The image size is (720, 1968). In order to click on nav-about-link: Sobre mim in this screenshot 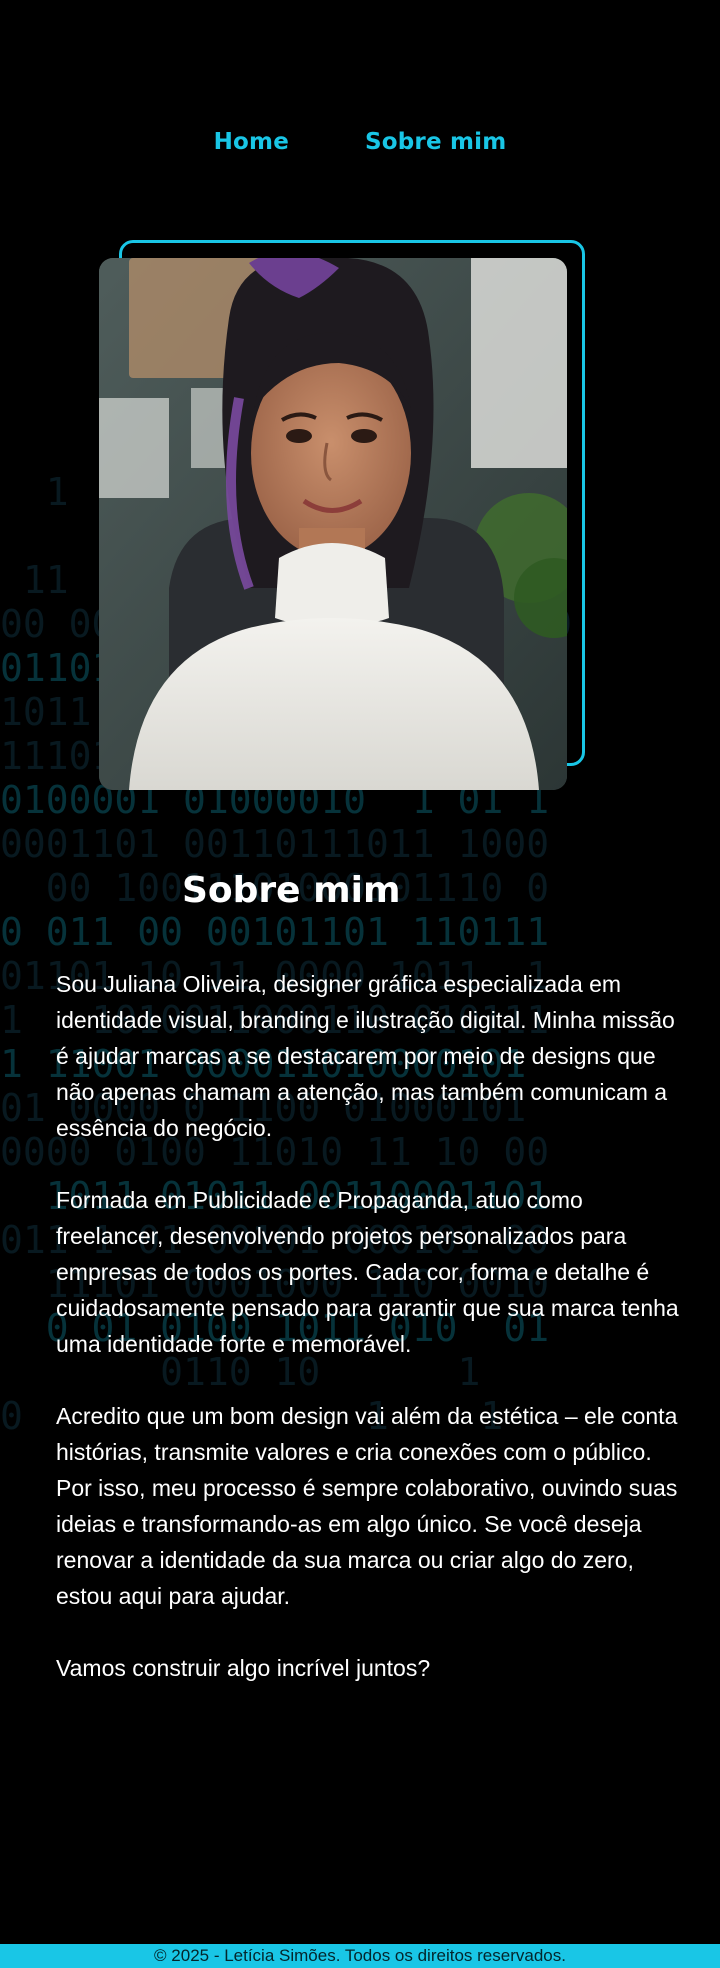, I will do `click(435, 142)`.